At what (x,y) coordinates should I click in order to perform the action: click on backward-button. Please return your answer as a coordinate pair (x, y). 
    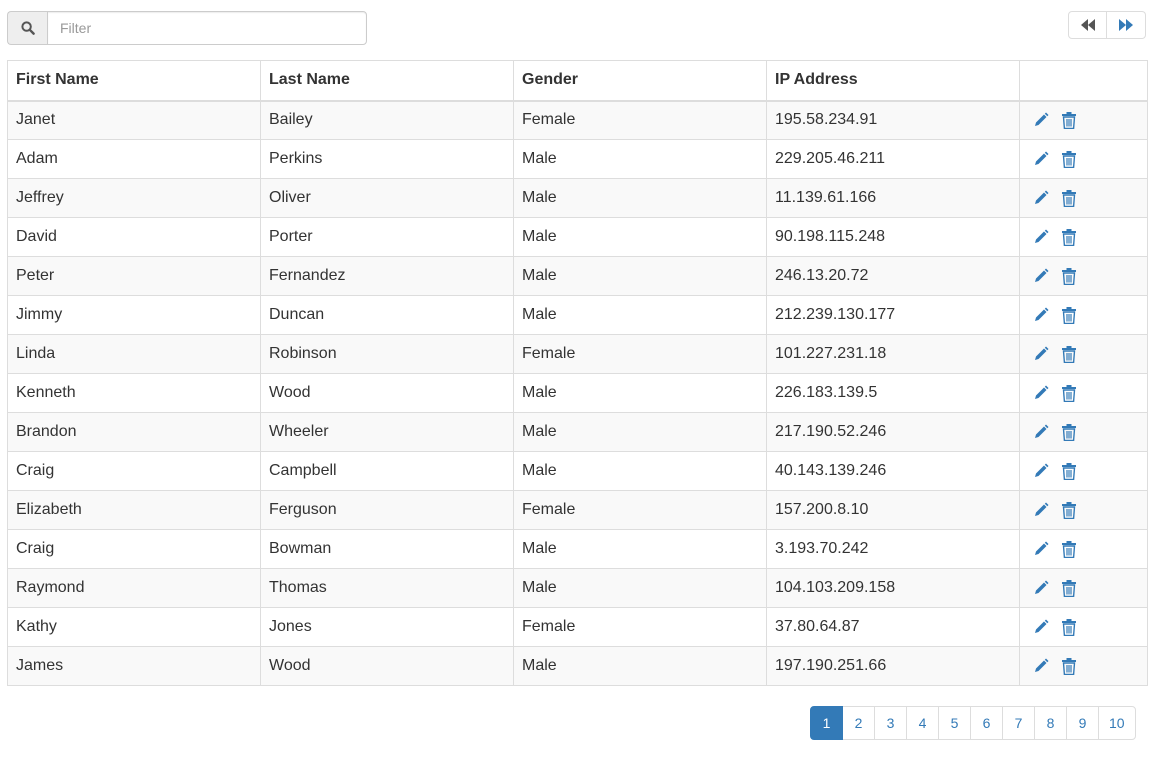
    Looking at the image, I should click on (1087, 25).